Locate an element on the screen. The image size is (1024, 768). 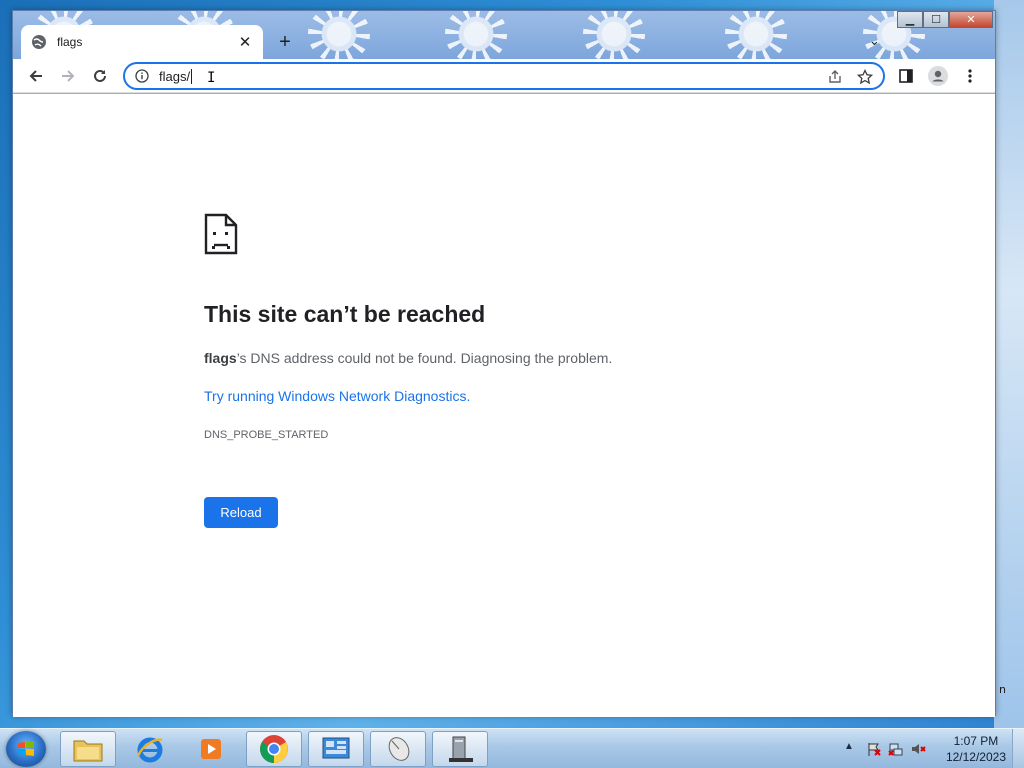
profile-button is located at coordinates (938, 76).